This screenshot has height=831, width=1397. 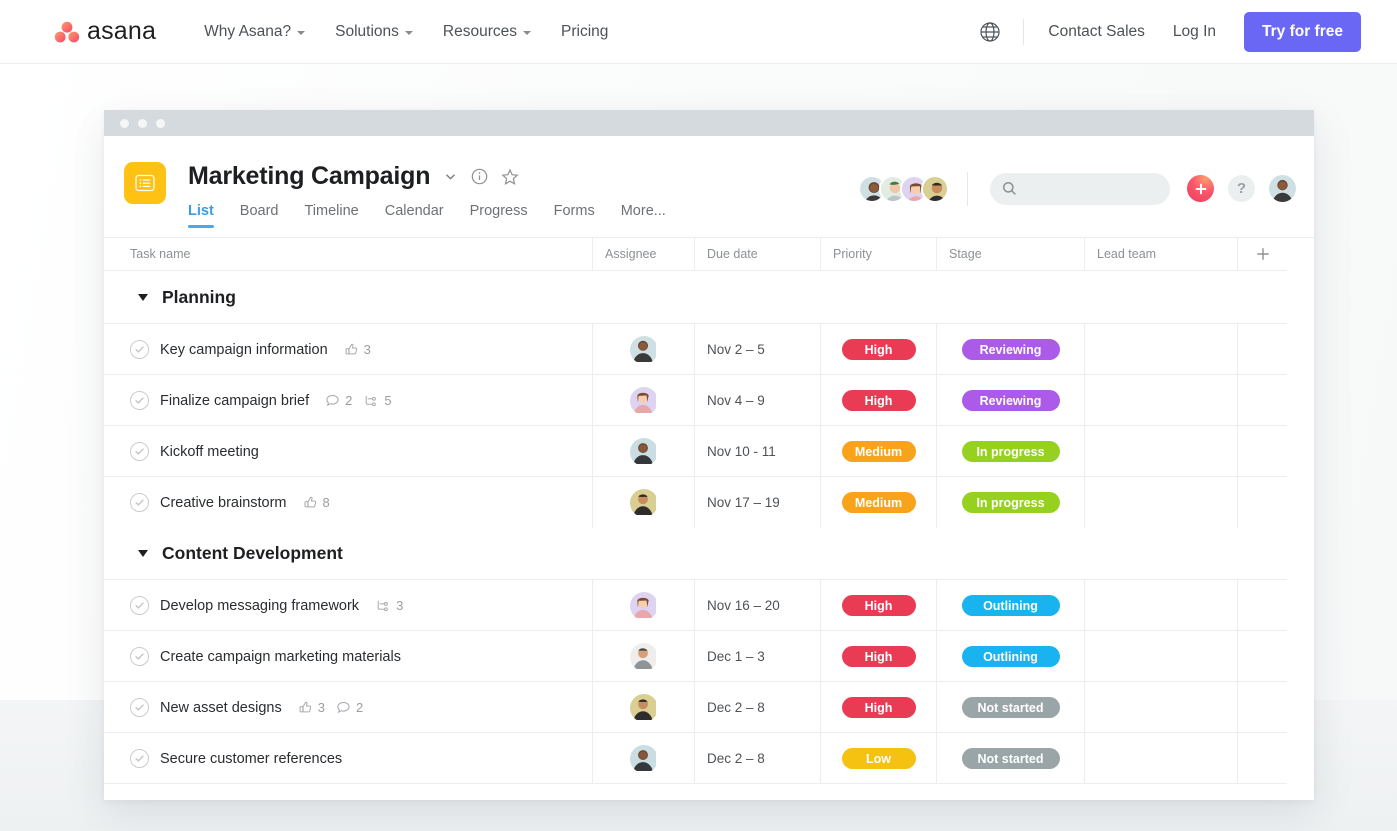 I want to click on caret-down-icon, so click(x=143, y=297).